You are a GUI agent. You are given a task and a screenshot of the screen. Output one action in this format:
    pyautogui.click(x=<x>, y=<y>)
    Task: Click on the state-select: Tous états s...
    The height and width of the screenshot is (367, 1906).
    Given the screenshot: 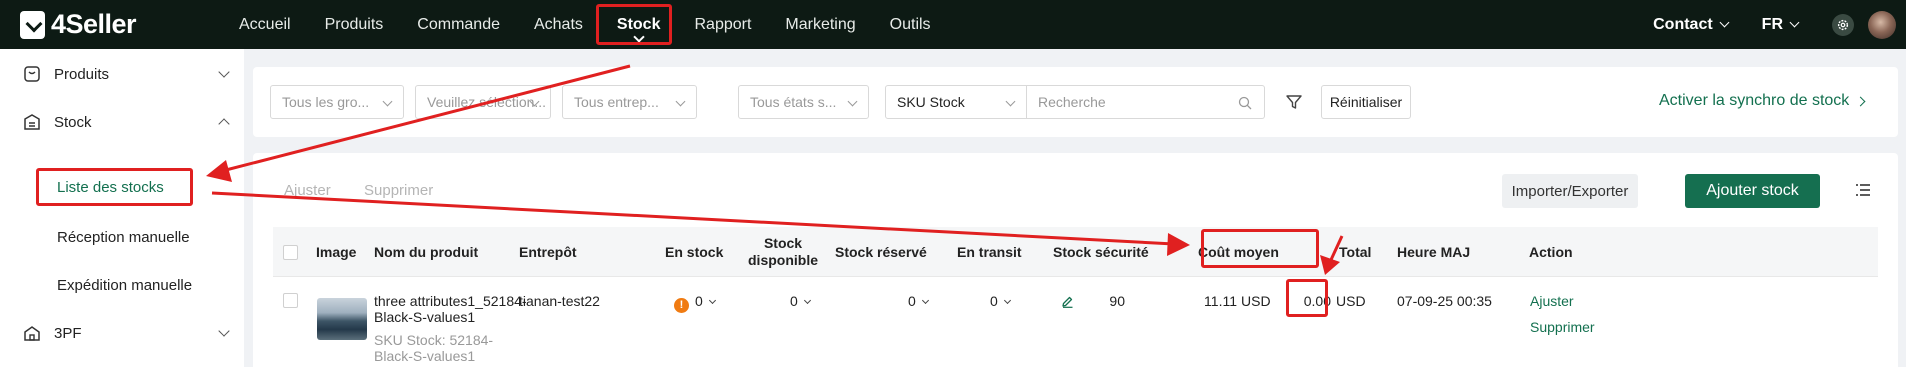 What is the action you would take?
    pyautogui.click(x=803, y=102)
    